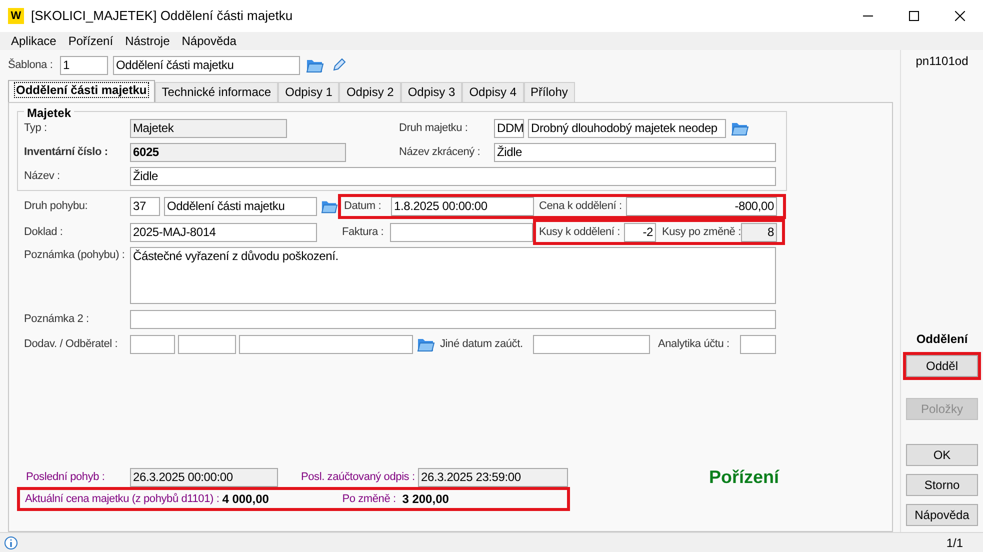 The image size is (983, 552). Describe the element at coordinates (462, 206) in the screenshot. I see `text-field: 1.8.2025 00:00:00` at that location.